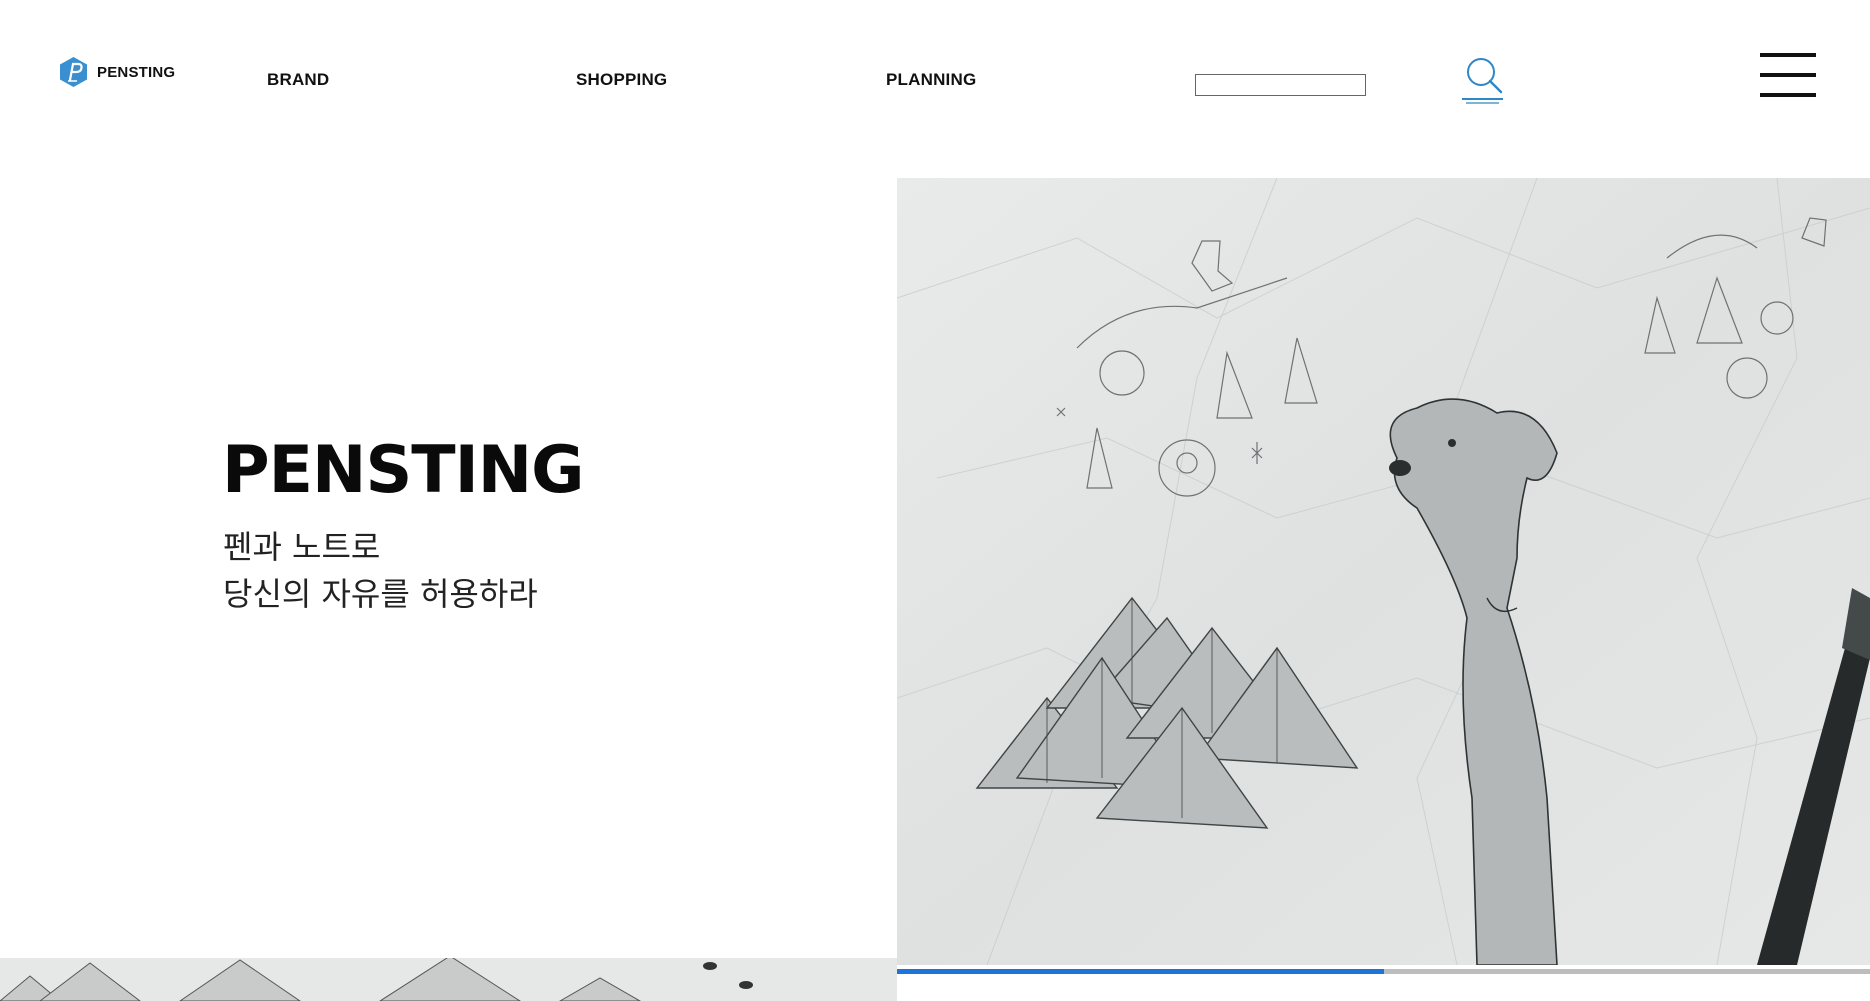  What do you see at coordinates (380, 594) in the screenshot?
I see `hero-subtitle-line2: 당신의 자유를 허용하라` at bounding box center [380, 594].